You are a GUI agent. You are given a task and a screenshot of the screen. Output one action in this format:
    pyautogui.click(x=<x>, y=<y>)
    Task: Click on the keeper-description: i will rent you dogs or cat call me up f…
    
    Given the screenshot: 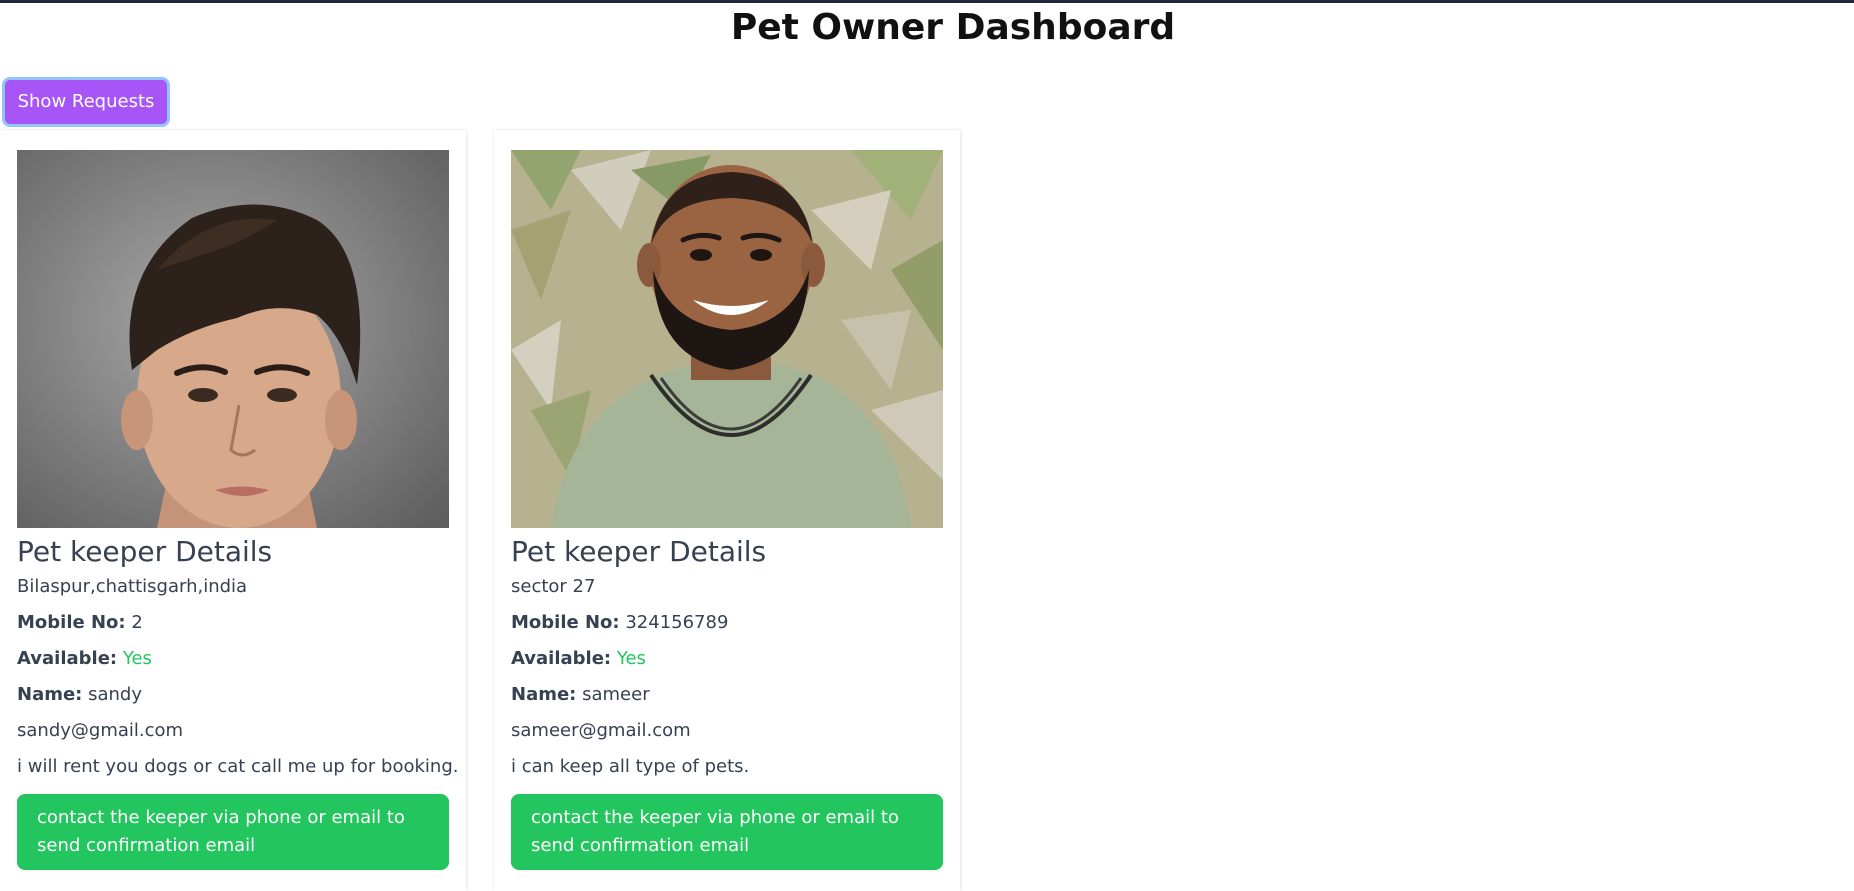 What is the action you would take?
    pyautogui.click(x=238, y=766)
    